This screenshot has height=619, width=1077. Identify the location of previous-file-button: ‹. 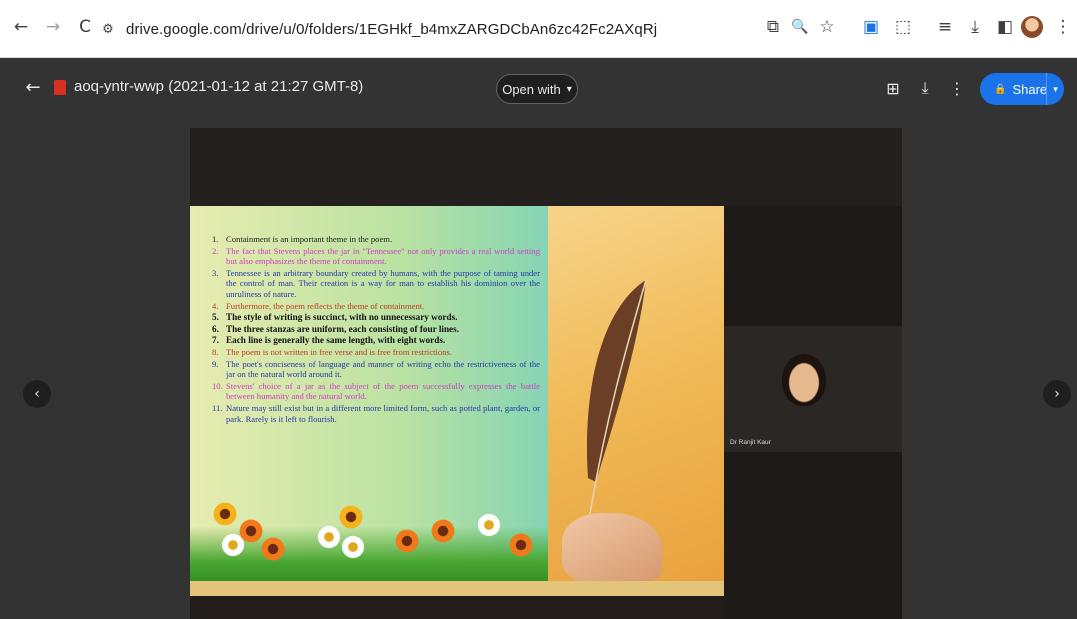
(37, 394).